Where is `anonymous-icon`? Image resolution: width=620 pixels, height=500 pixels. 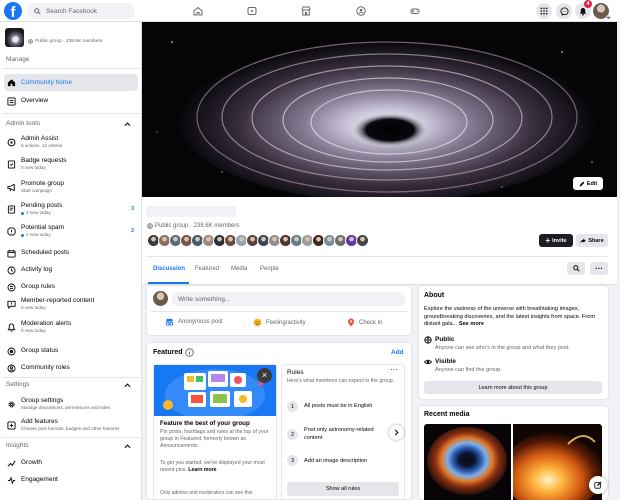 anonymous-icon is located at coordinates (169, 322).